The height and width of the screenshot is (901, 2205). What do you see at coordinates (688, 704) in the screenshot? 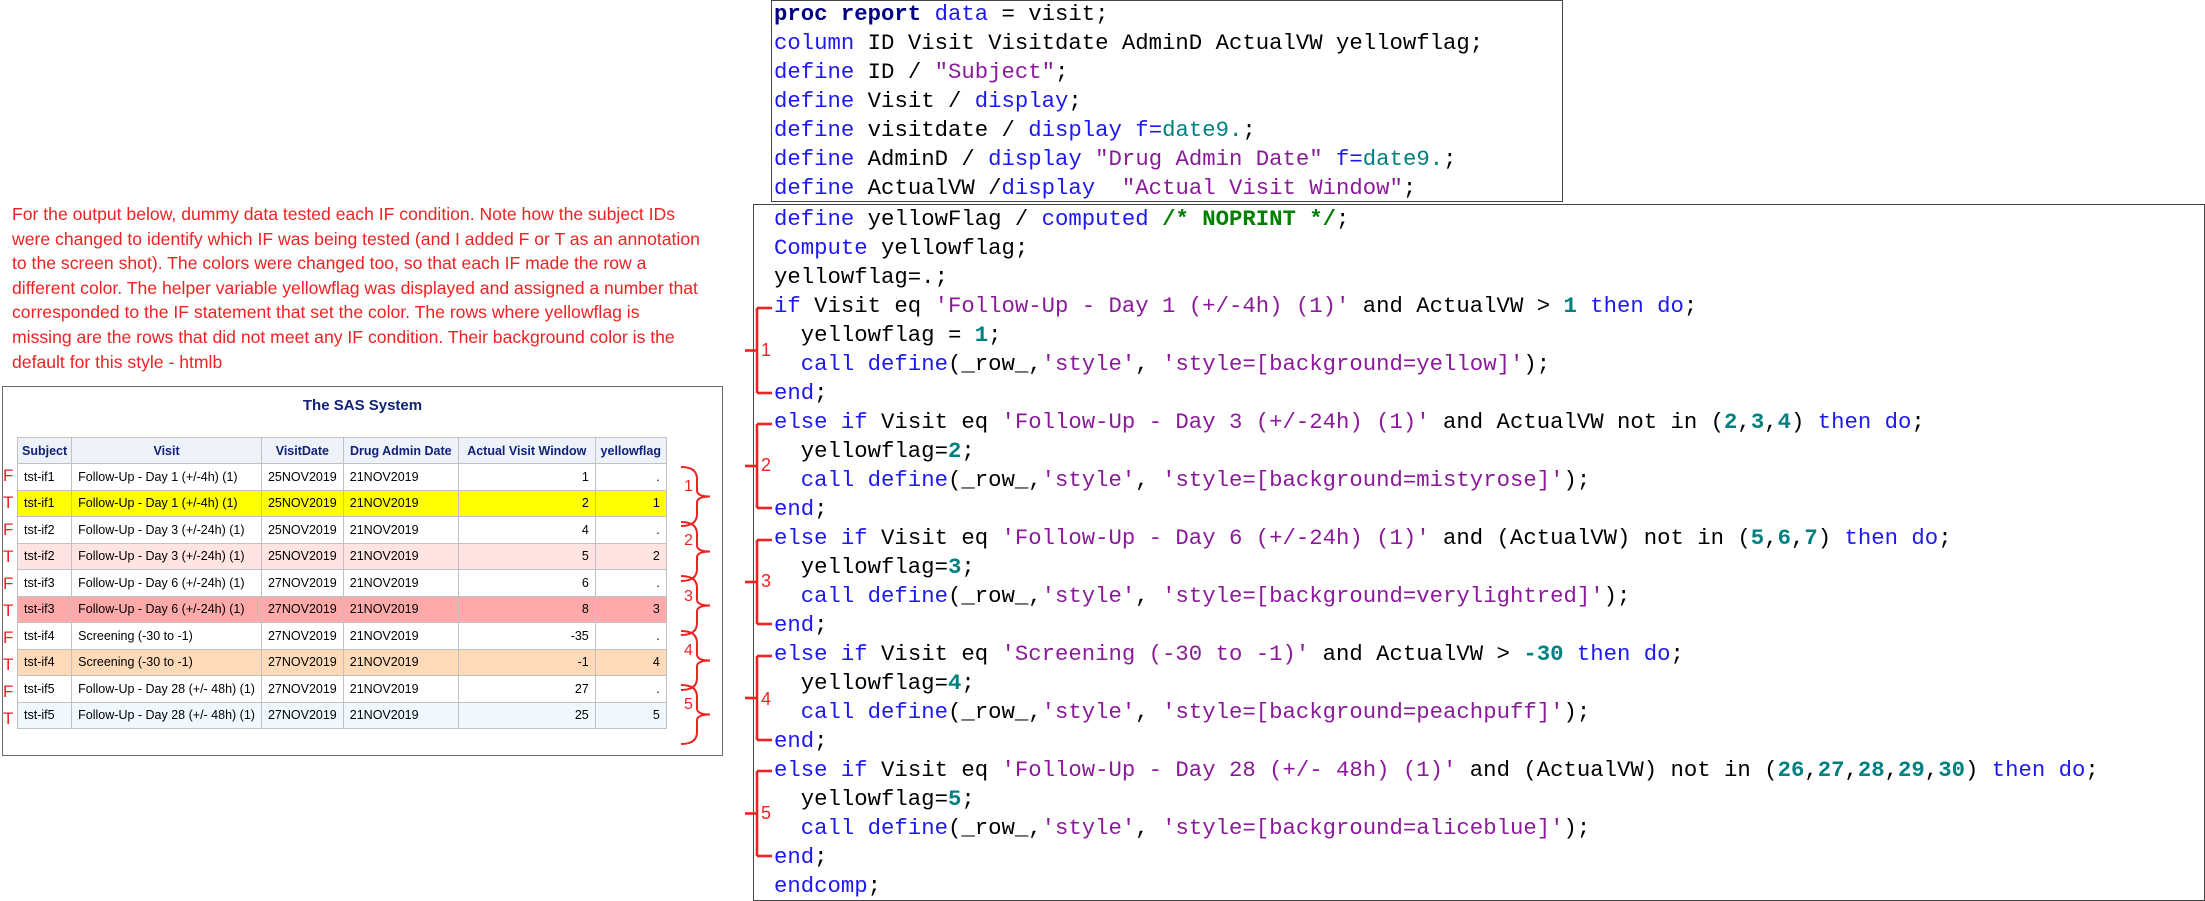
I see `table-group-number: 5` at bounding box center [688, 704].